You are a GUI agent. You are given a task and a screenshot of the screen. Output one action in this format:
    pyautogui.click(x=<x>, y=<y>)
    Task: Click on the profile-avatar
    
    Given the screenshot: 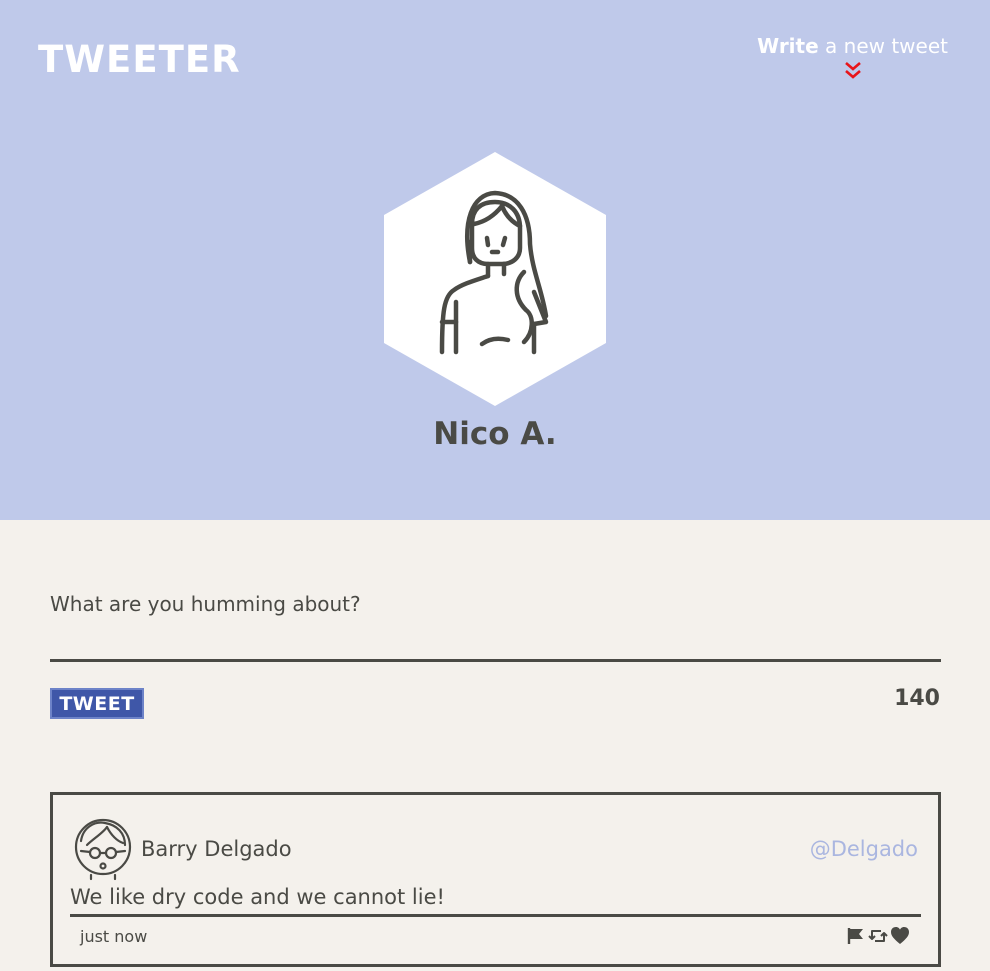 What is the action you would take?
    pyautogui.click(x=495, y=279)
    